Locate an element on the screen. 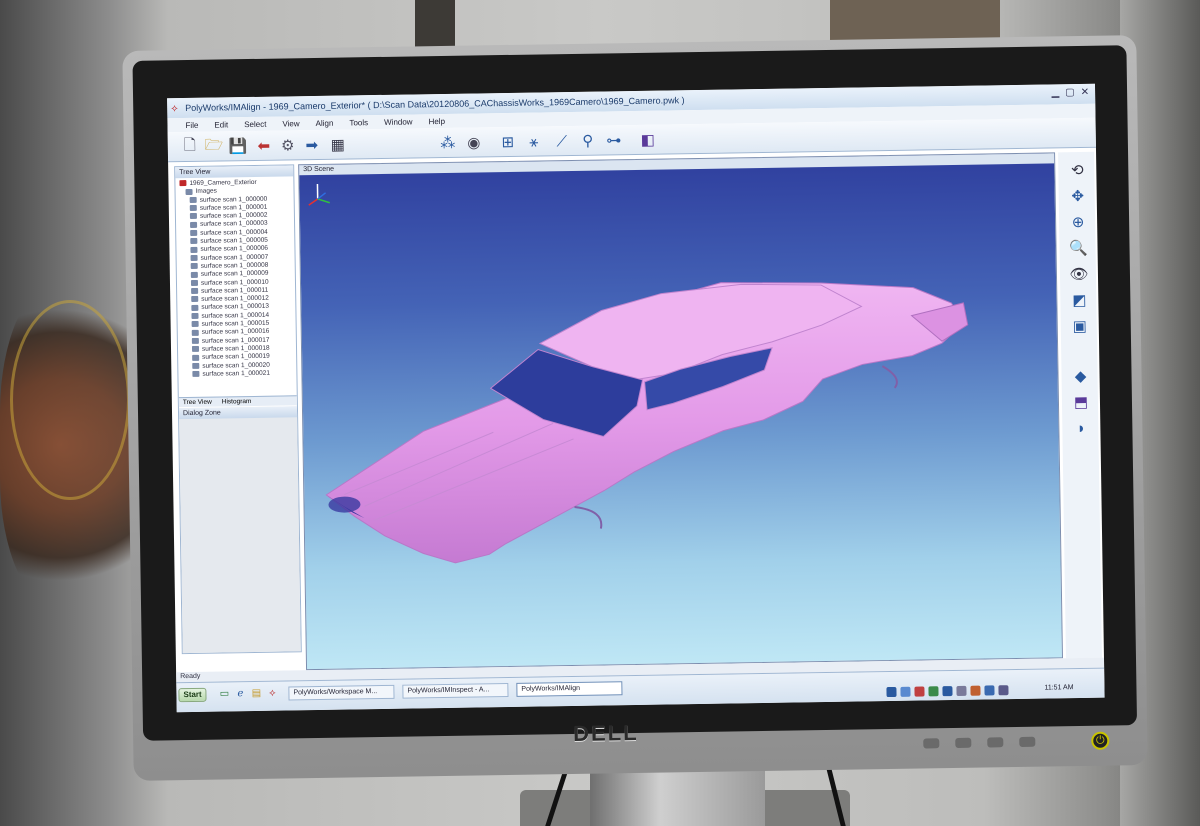  tray-network-icon is located at coordinates (891, 692).